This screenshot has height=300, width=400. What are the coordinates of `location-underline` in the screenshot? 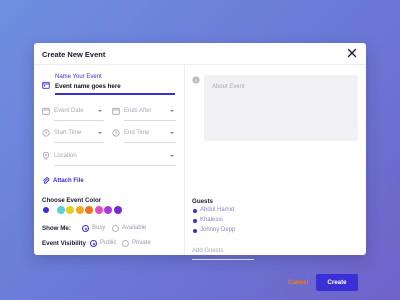 It's located at (115, 165).